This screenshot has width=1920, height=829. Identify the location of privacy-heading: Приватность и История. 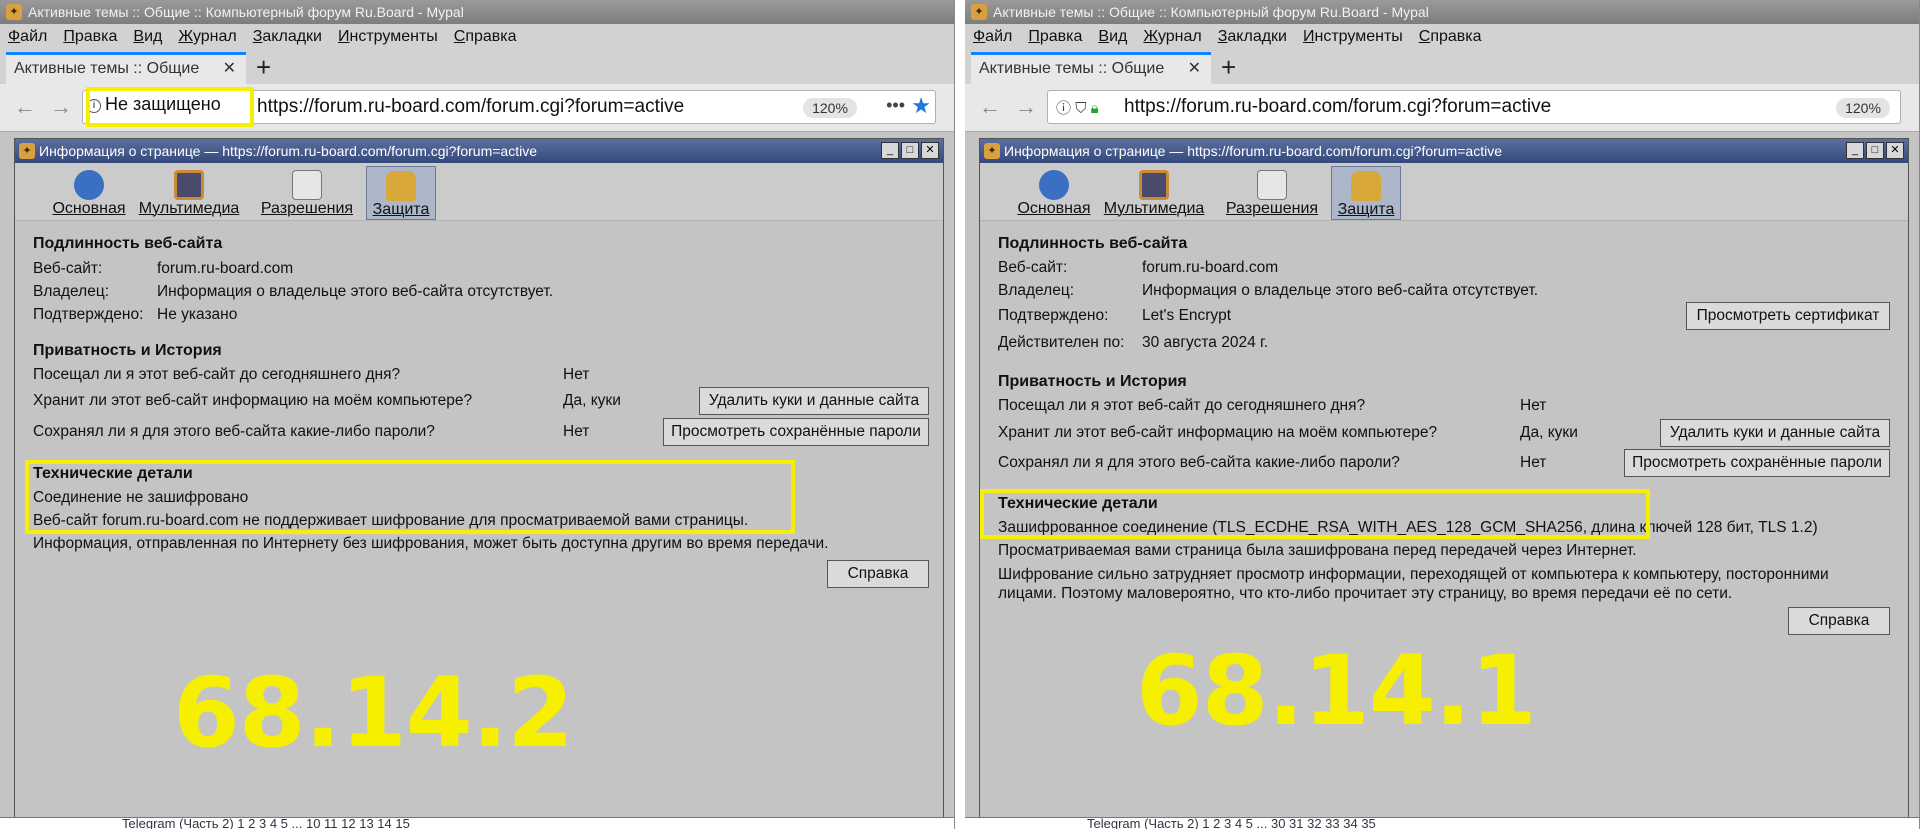
(1092, 381).